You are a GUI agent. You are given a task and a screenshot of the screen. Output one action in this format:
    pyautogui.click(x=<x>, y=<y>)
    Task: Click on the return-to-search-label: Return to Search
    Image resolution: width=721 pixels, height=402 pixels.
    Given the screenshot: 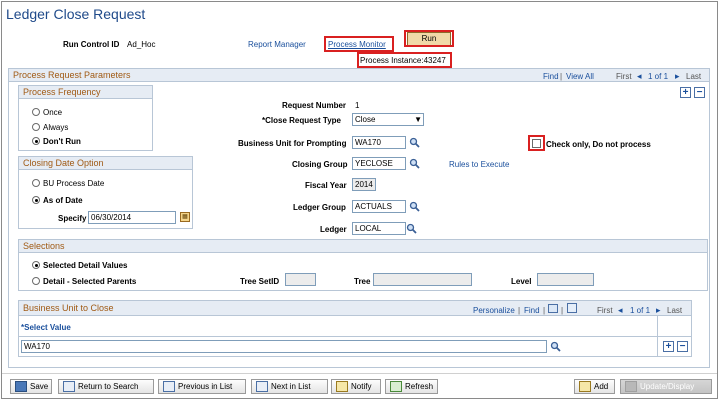 What is the action you would take?
    pyautogui.click(x=108, y=386)
    